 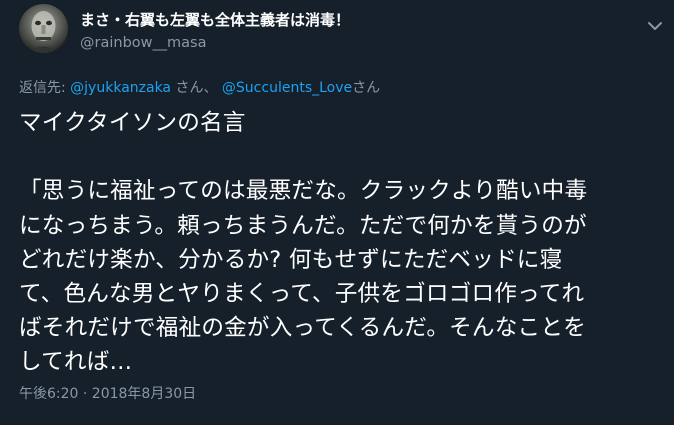 What do you see at coordinates (287, 88) in the screenshot?
I see `reply-mention-2: @Succulents_Love` at bounding box center [287, 88].